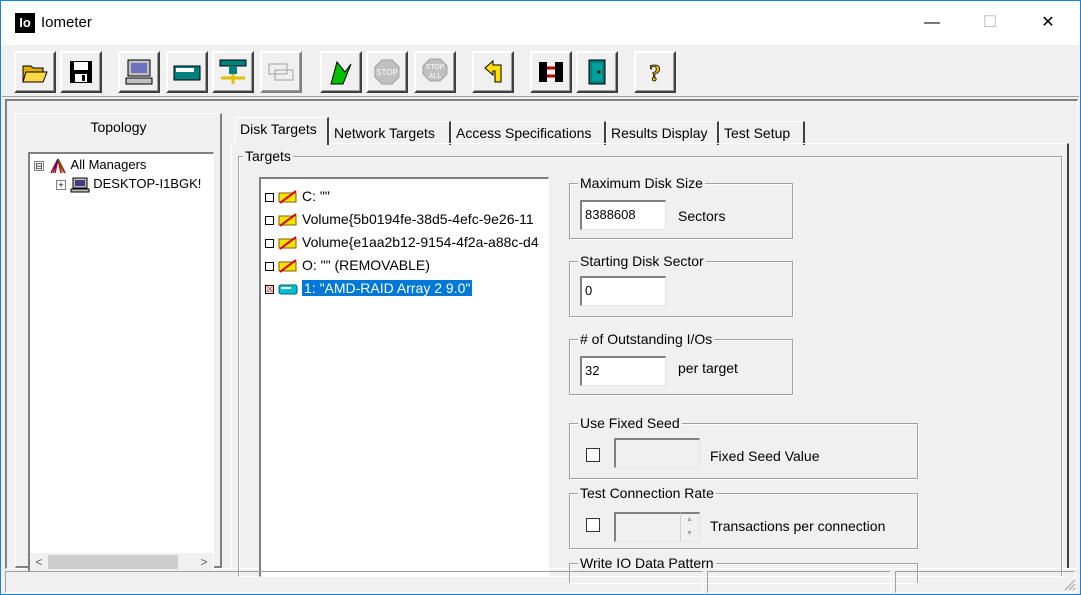  Describe the element at coordinates (647, 563) in the screenshot. I see `write-io-pattern-title: Write IO Data Pattern` at that location.